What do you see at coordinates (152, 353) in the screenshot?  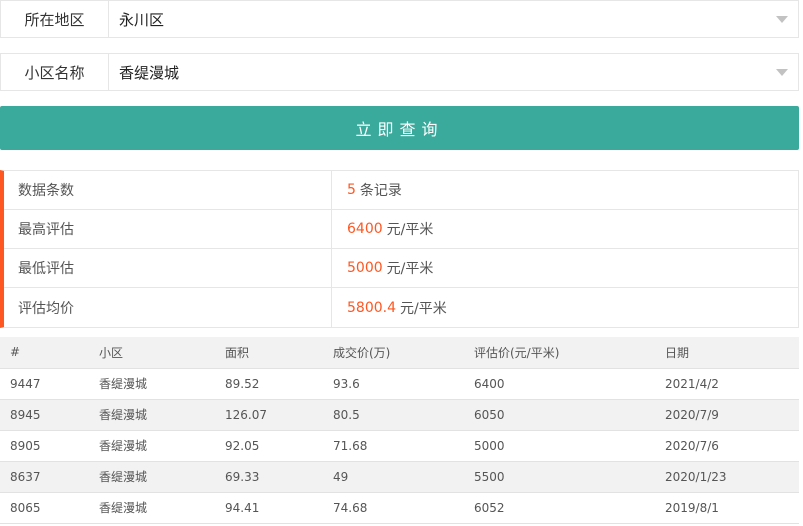 I see `col-header-community: 小区` at bounding box center [152, 353].